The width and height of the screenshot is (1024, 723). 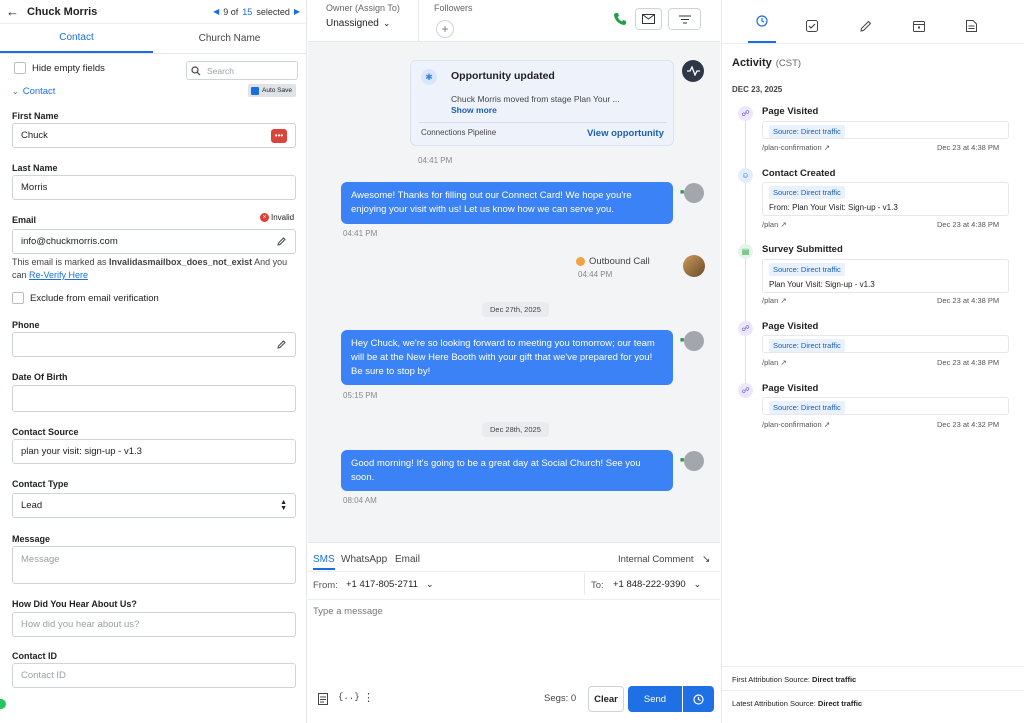 What do you see at coordinates (971, 26) in the screenshot?
I see `documents-icon` at bounding box center [971, 26].